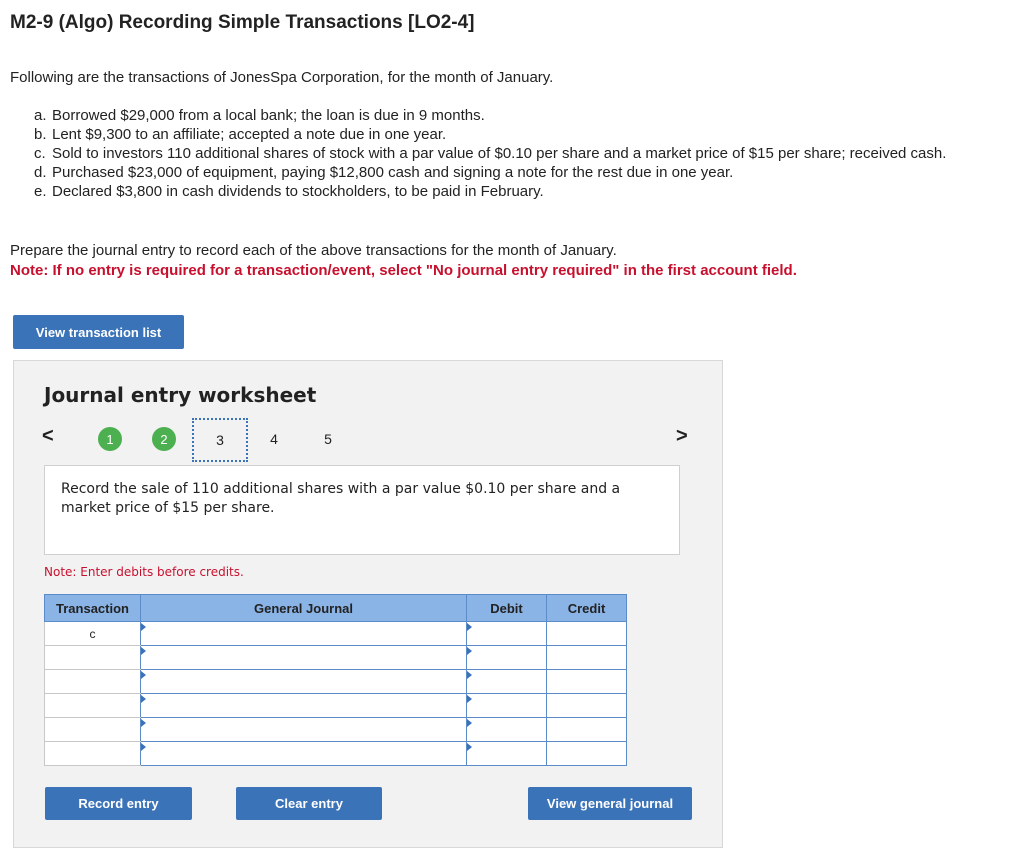 The image size is (1024, 850). What do you see at coordinates (144, 572) in the screenshot?
I see `debit-credit-note: Note: Enter debits before credits.` at bounding box center [144, 572].